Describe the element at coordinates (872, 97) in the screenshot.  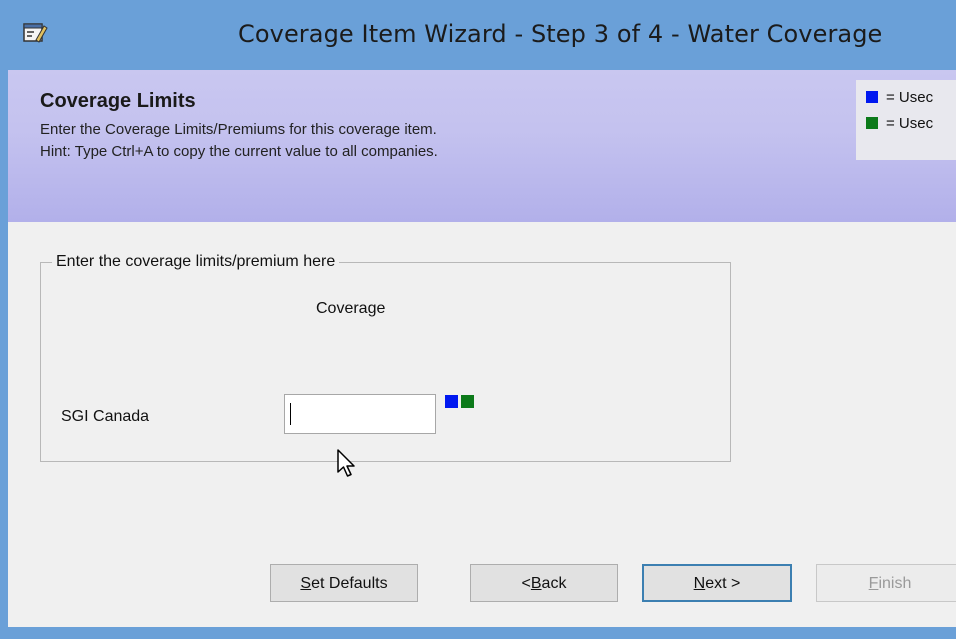
I see `blue-square-icon` at that location.